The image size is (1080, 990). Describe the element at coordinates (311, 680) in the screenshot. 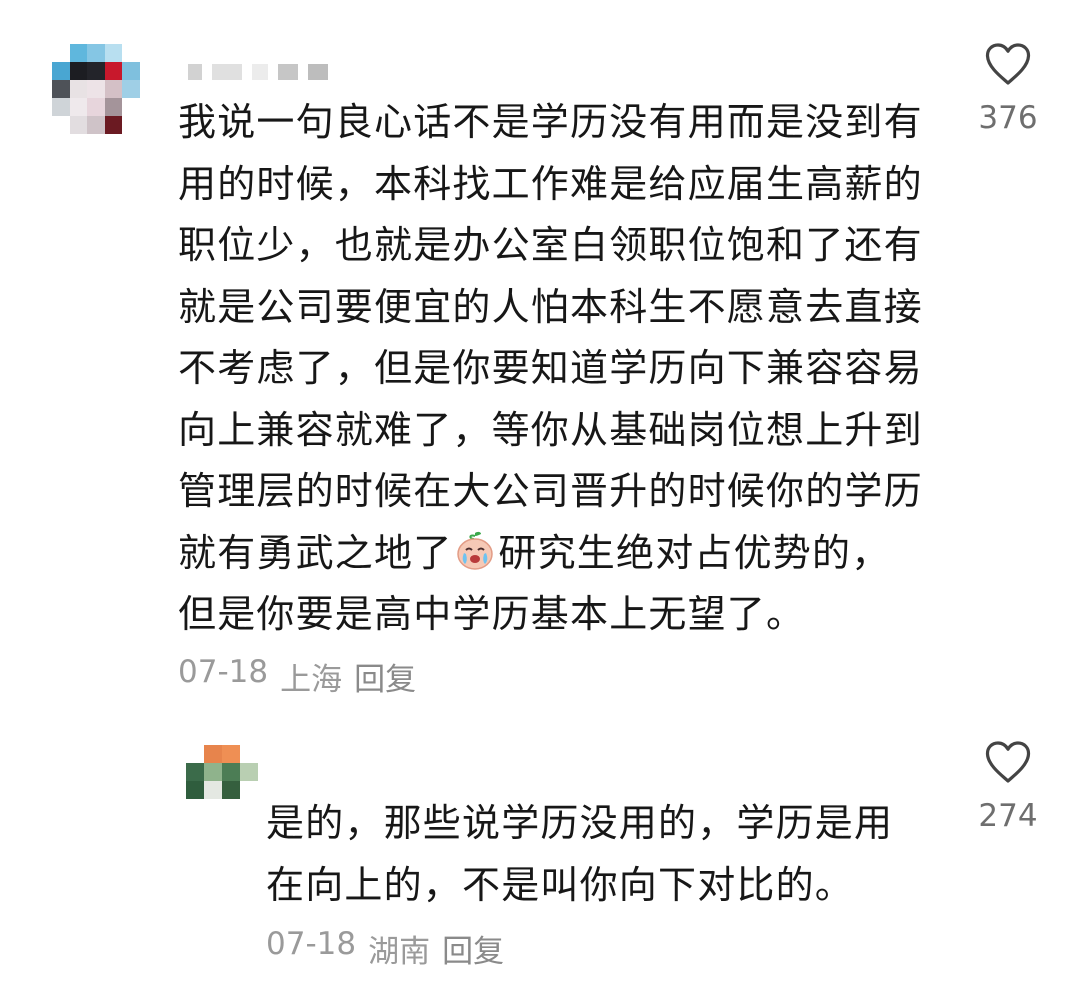

I see `comment-location: 上海` at that location.